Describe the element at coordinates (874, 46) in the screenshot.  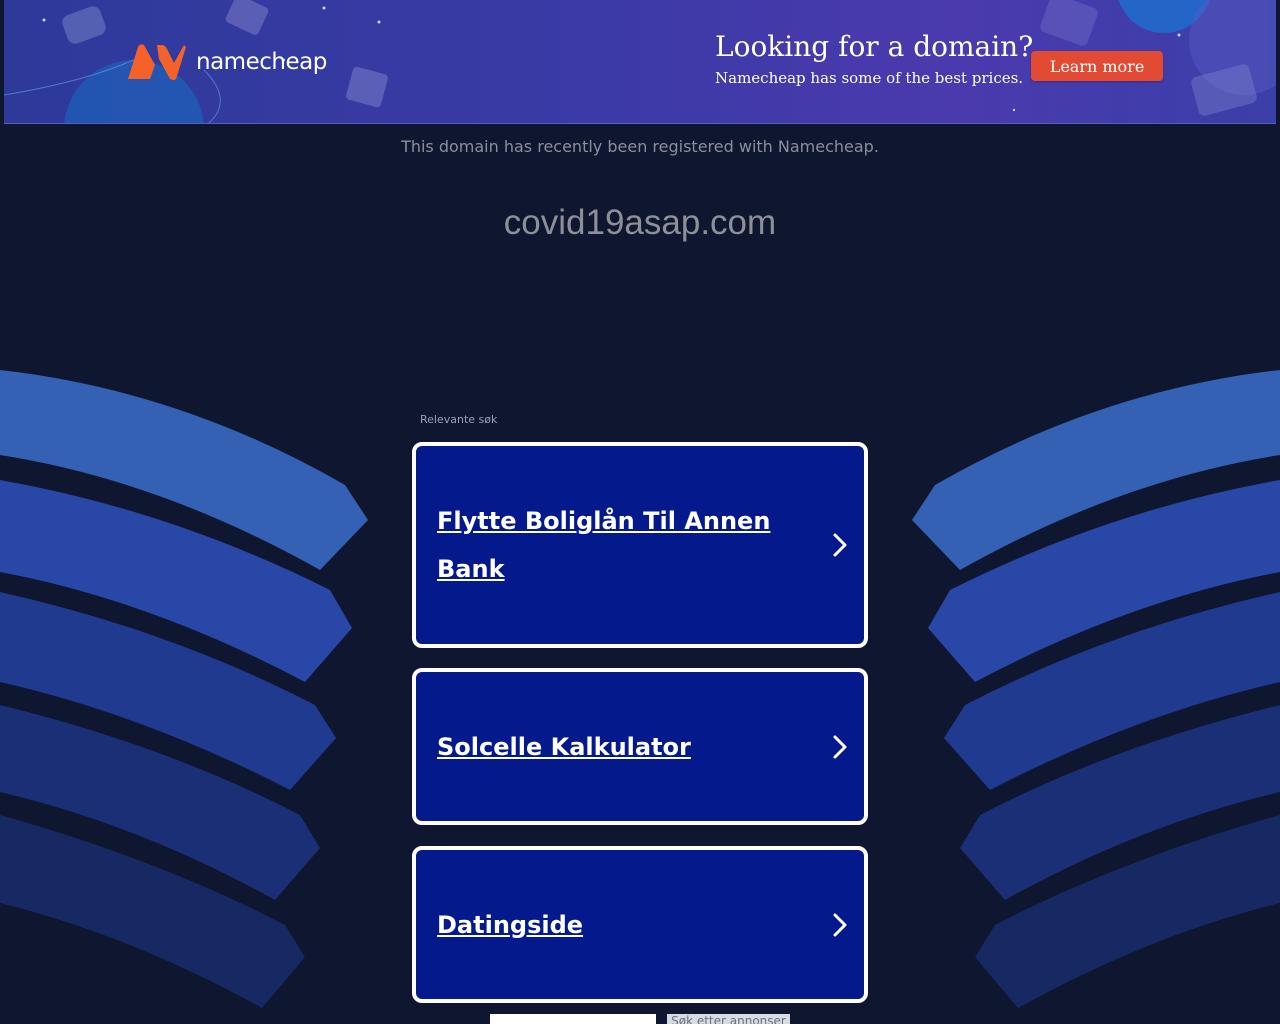
I see `promo-title: Looking for a domain?` at that location.